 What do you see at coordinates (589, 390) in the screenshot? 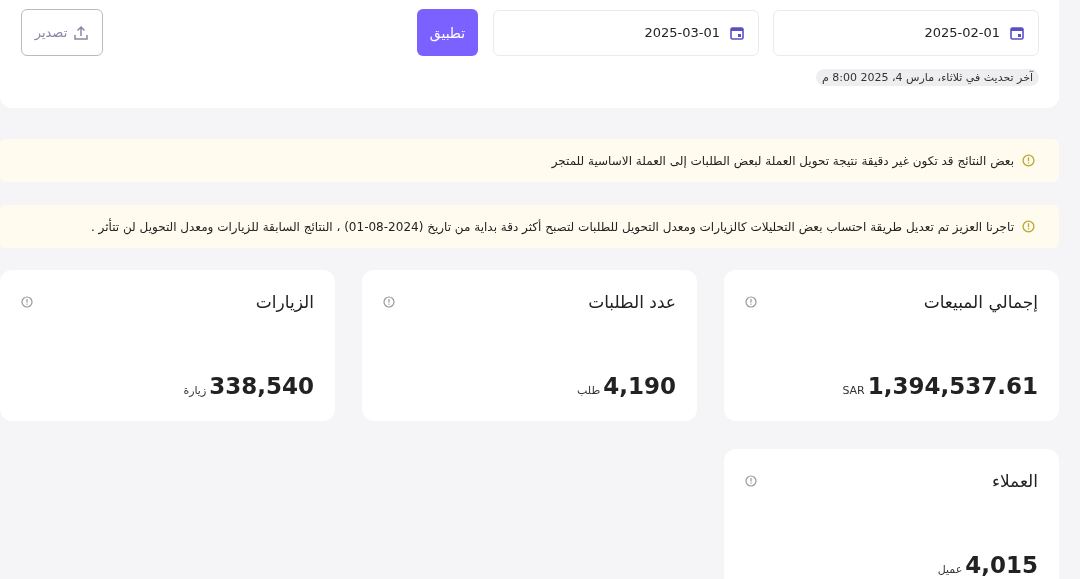
I see `stat-unit: طلب` at bounding box center [589, 390].